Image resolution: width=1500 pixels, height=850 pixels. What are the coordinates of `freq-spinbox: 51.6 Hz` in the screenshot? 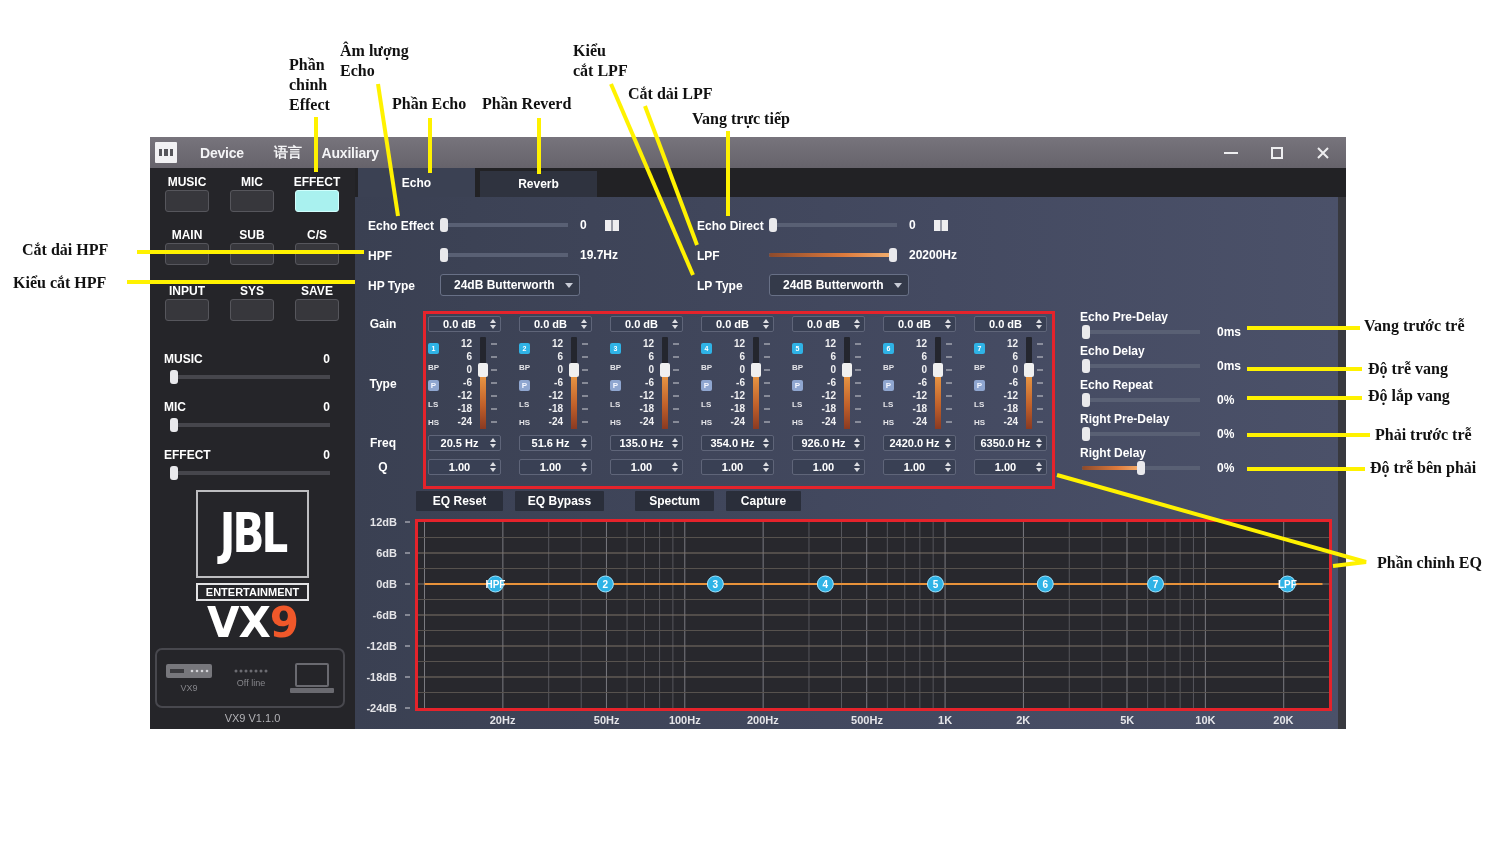 It's located at (555, 443).